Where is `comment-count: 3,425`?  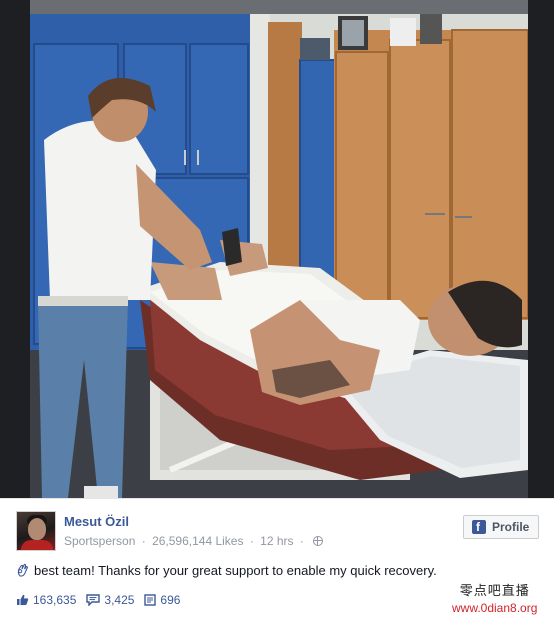 comment-count: 3,425 is located at coordinates (110, 600).